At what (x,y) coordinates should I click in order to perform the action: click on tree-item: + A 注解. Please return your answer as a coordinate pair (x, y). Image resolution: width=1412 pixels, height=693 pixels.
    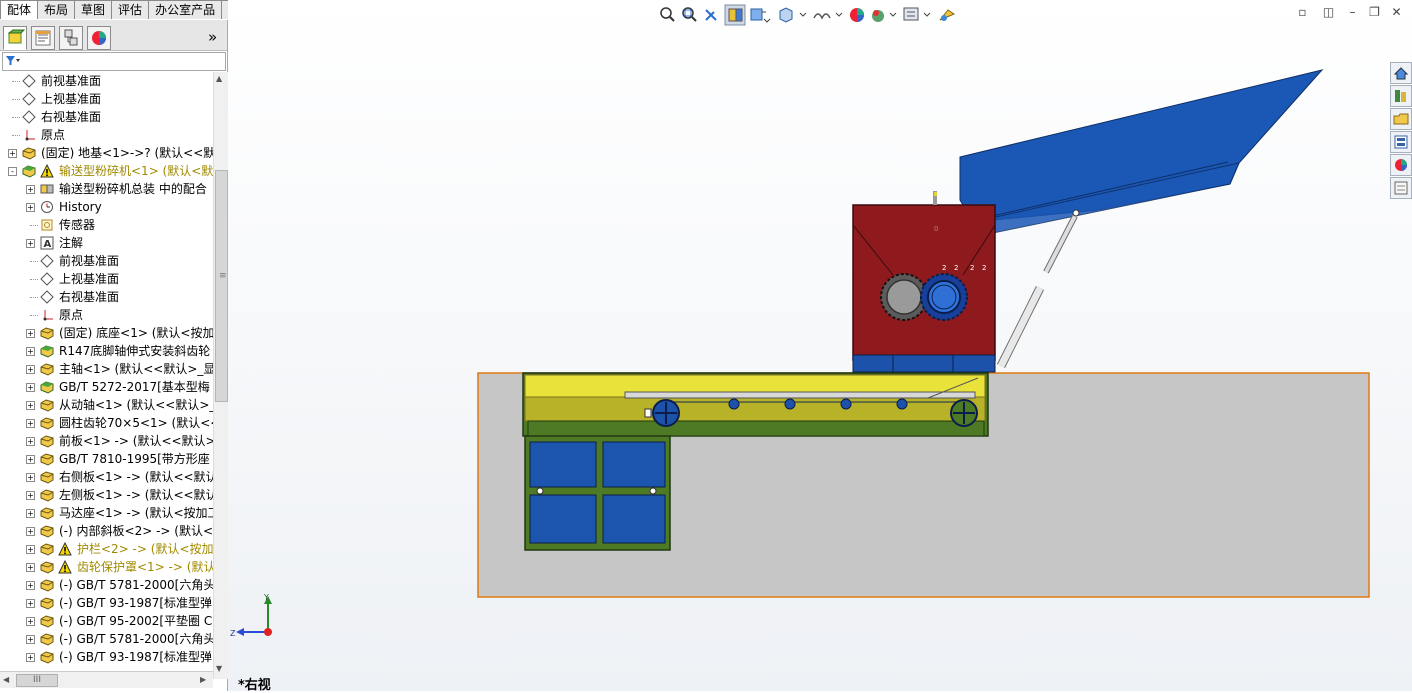
    Looking at the image, I should click on (106, 243).